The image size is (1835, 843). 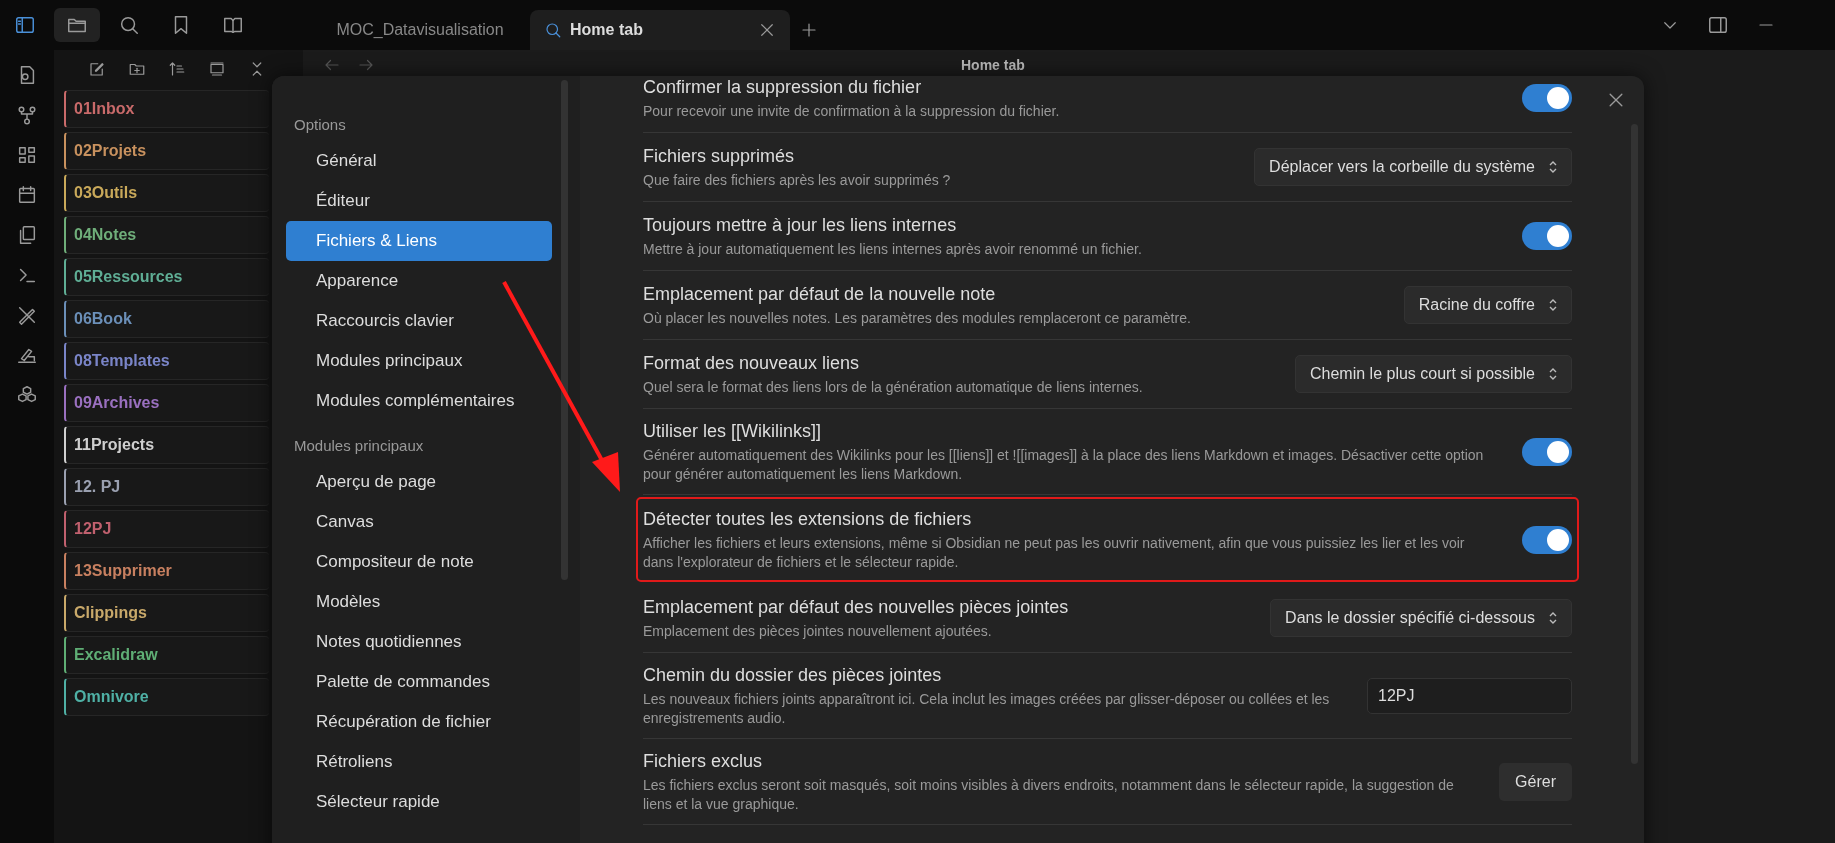 What do you see at coordinates (1718, 25) in the screenshot?
I see `right-sidebar-icon` at bounding box center [1718, 25].